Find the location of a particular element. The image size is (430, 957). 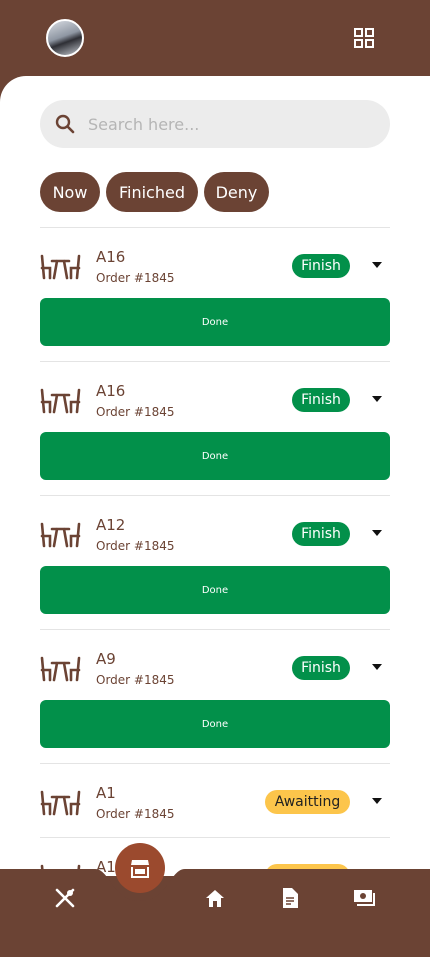

status-badge: Awaitting is located at coordinates (307, 802).